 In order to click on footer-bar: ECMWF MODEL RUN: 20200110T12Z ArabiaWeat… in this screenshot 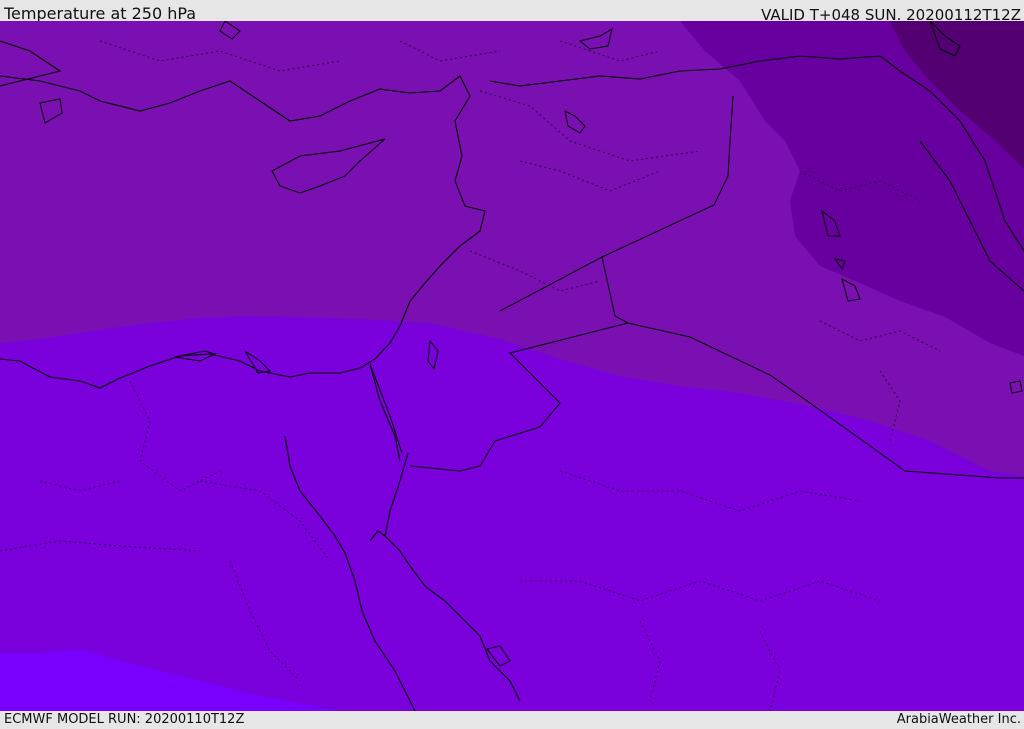, I will do `click(512, 720)`.